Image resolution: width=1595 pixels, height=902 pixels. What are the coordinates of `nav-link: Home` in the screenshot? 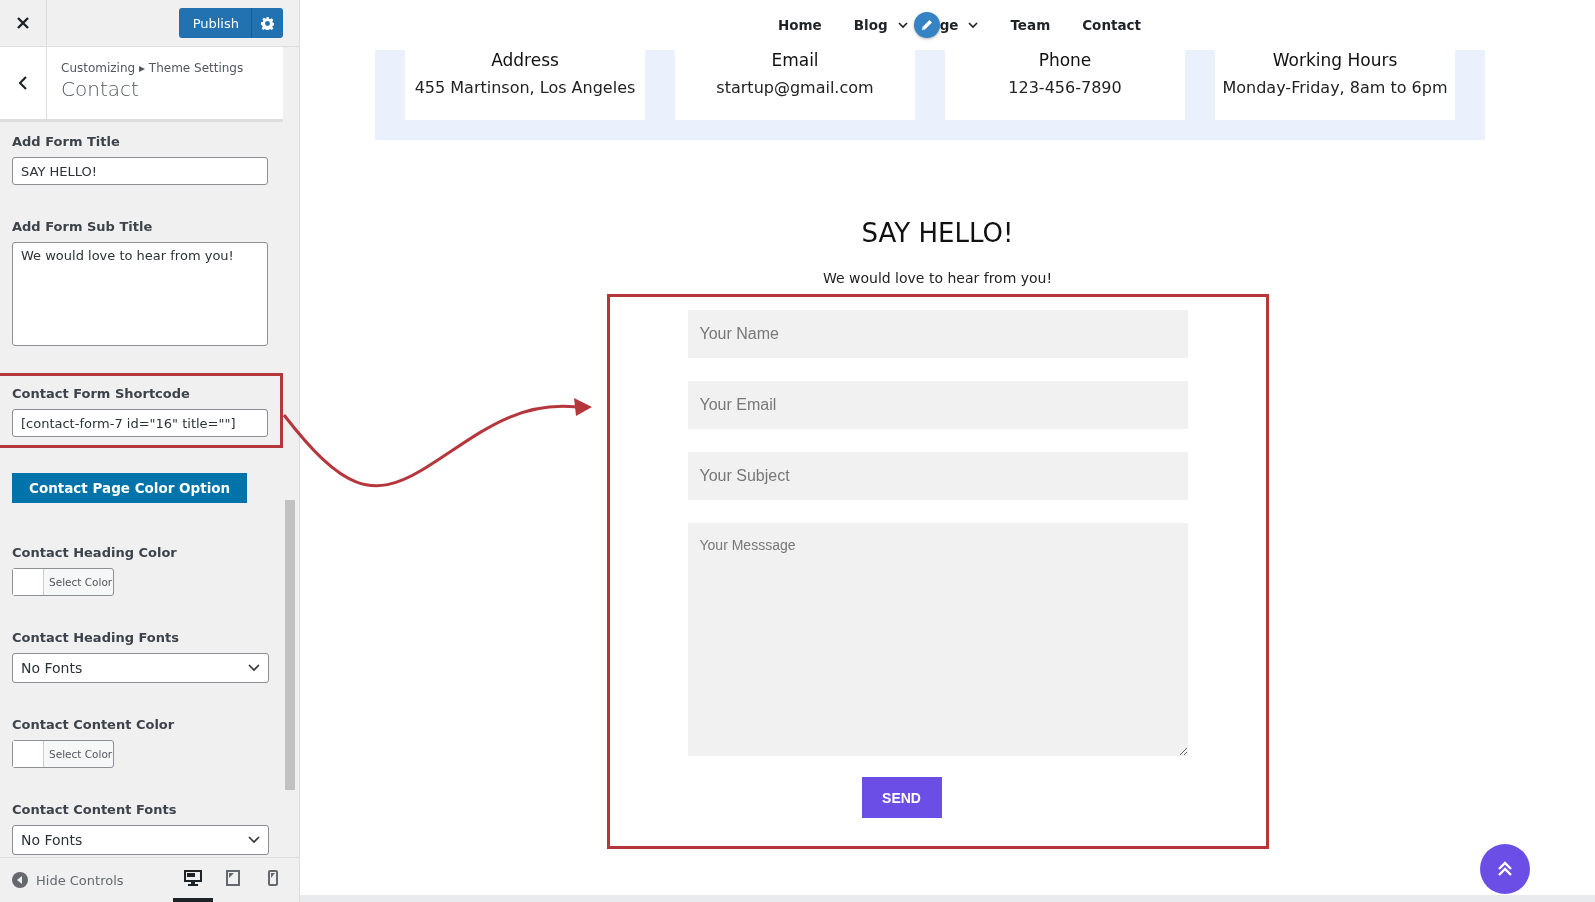 It's located at (799, 25).